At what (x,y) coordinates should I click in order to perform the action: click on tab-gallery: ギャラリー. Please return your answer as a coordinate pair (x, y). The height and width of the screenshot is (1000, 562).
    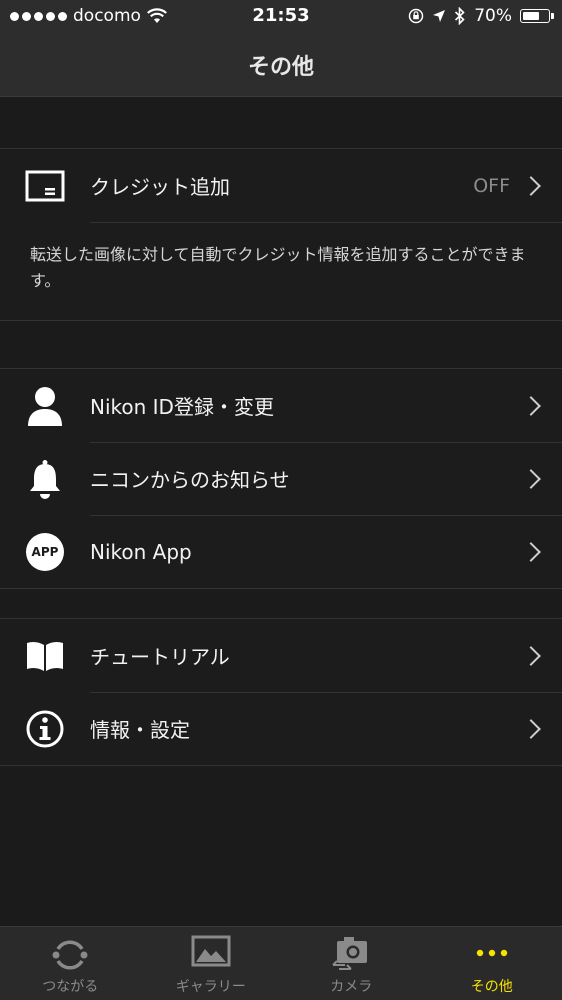
    Looking at the image, I should click on (211, 963).